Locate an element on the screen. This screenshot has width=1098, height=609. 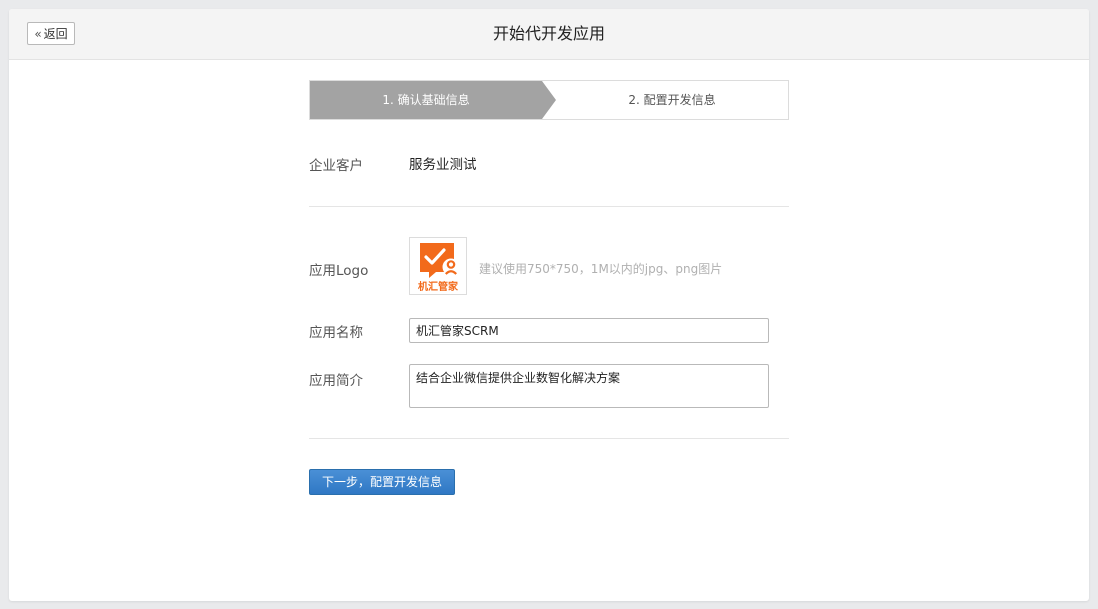
app-intro-textarea: 结合企业微信提供企业数智化解决方案 is located at coordinates (589, 386).